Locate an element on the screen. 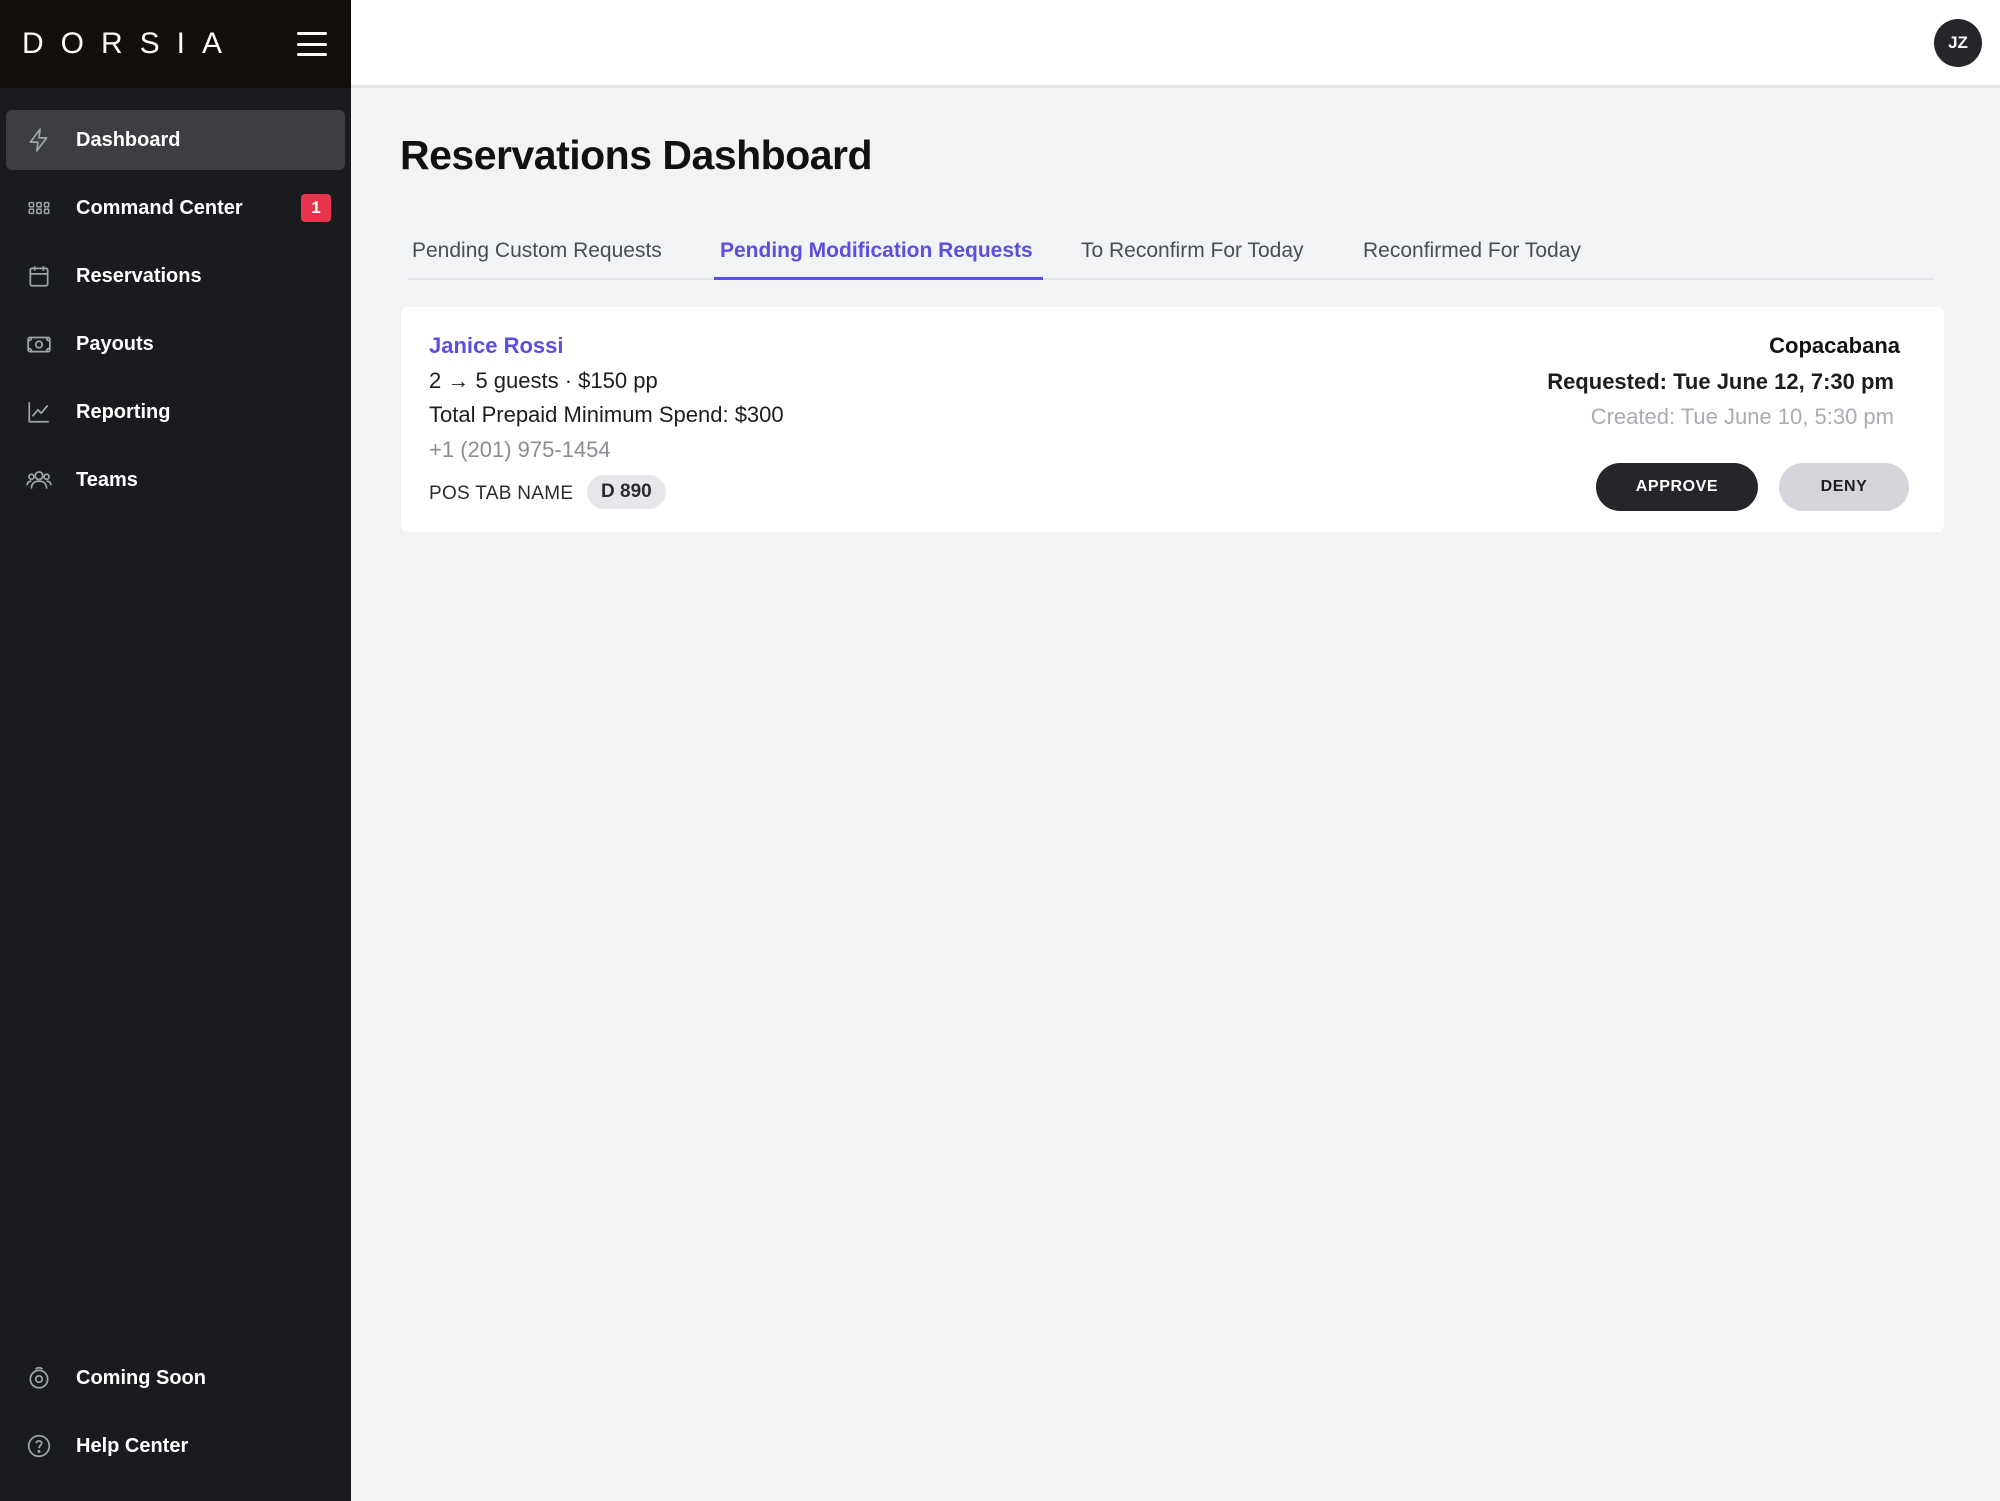 The width and height of the screenshot is (2000, 1501). sidebar-item-help-center: Help Center is located at coordinates (175, 1446).